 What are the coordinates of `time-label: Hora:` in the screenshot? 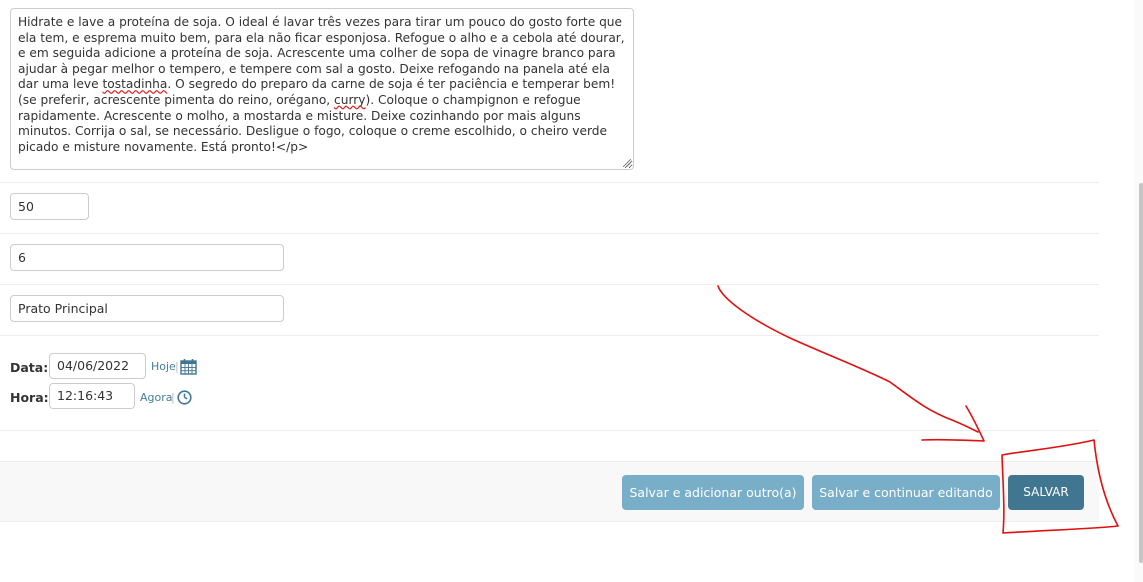 It's located at (29, 397).